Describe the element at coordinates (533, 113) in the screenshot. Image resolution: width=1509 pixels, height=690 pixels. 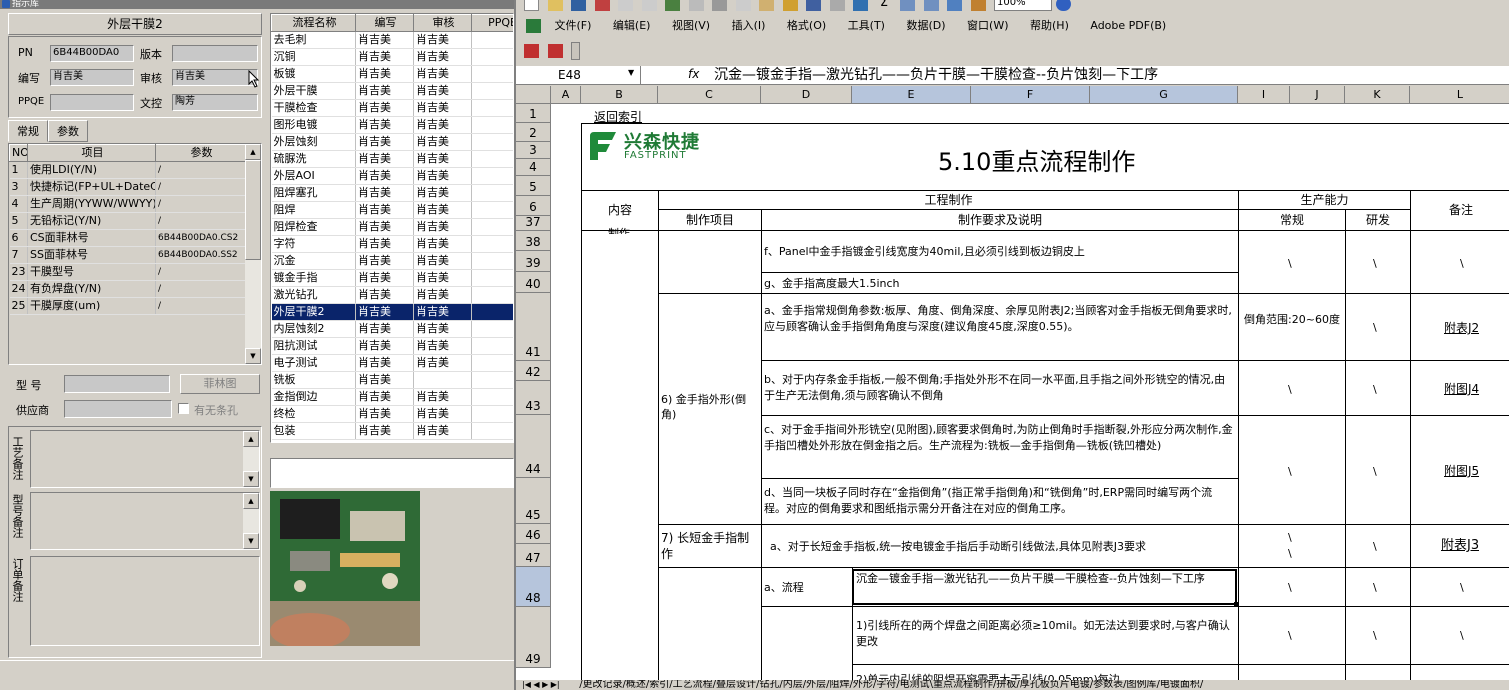
I see `row-header-1: 1` at that location.